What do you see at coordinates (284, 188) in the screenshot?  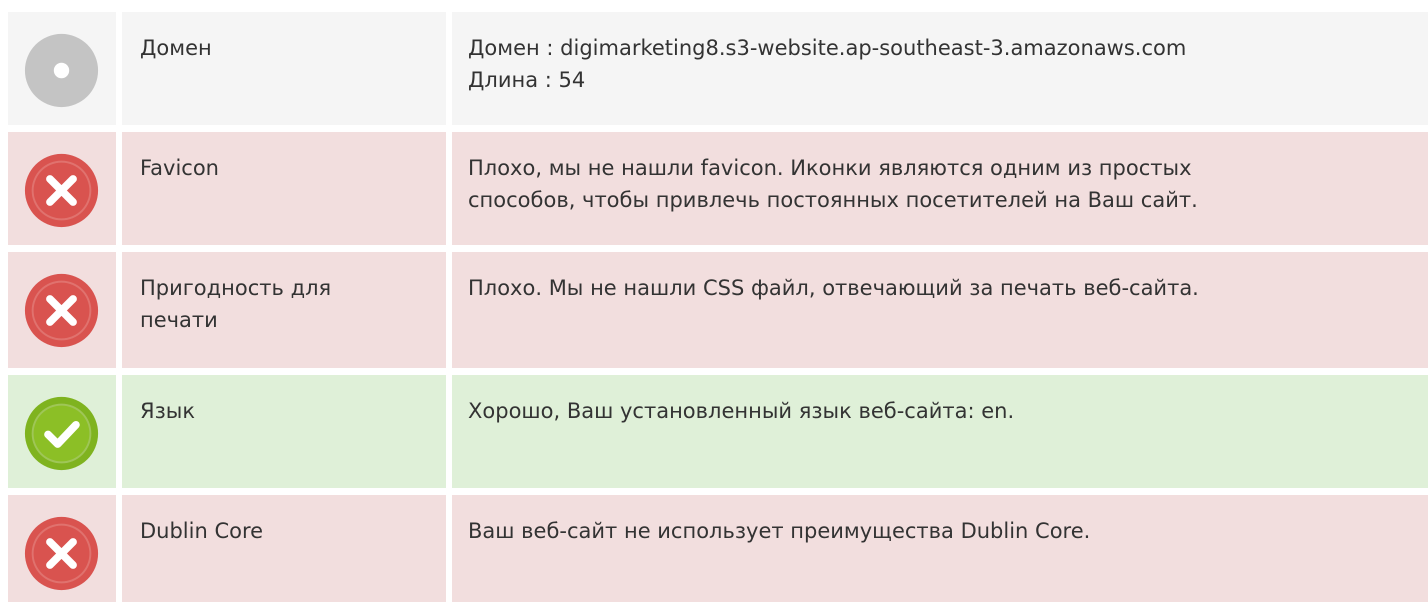 I see `check-label-cell: Favicon` at bounding box center [284, 188].